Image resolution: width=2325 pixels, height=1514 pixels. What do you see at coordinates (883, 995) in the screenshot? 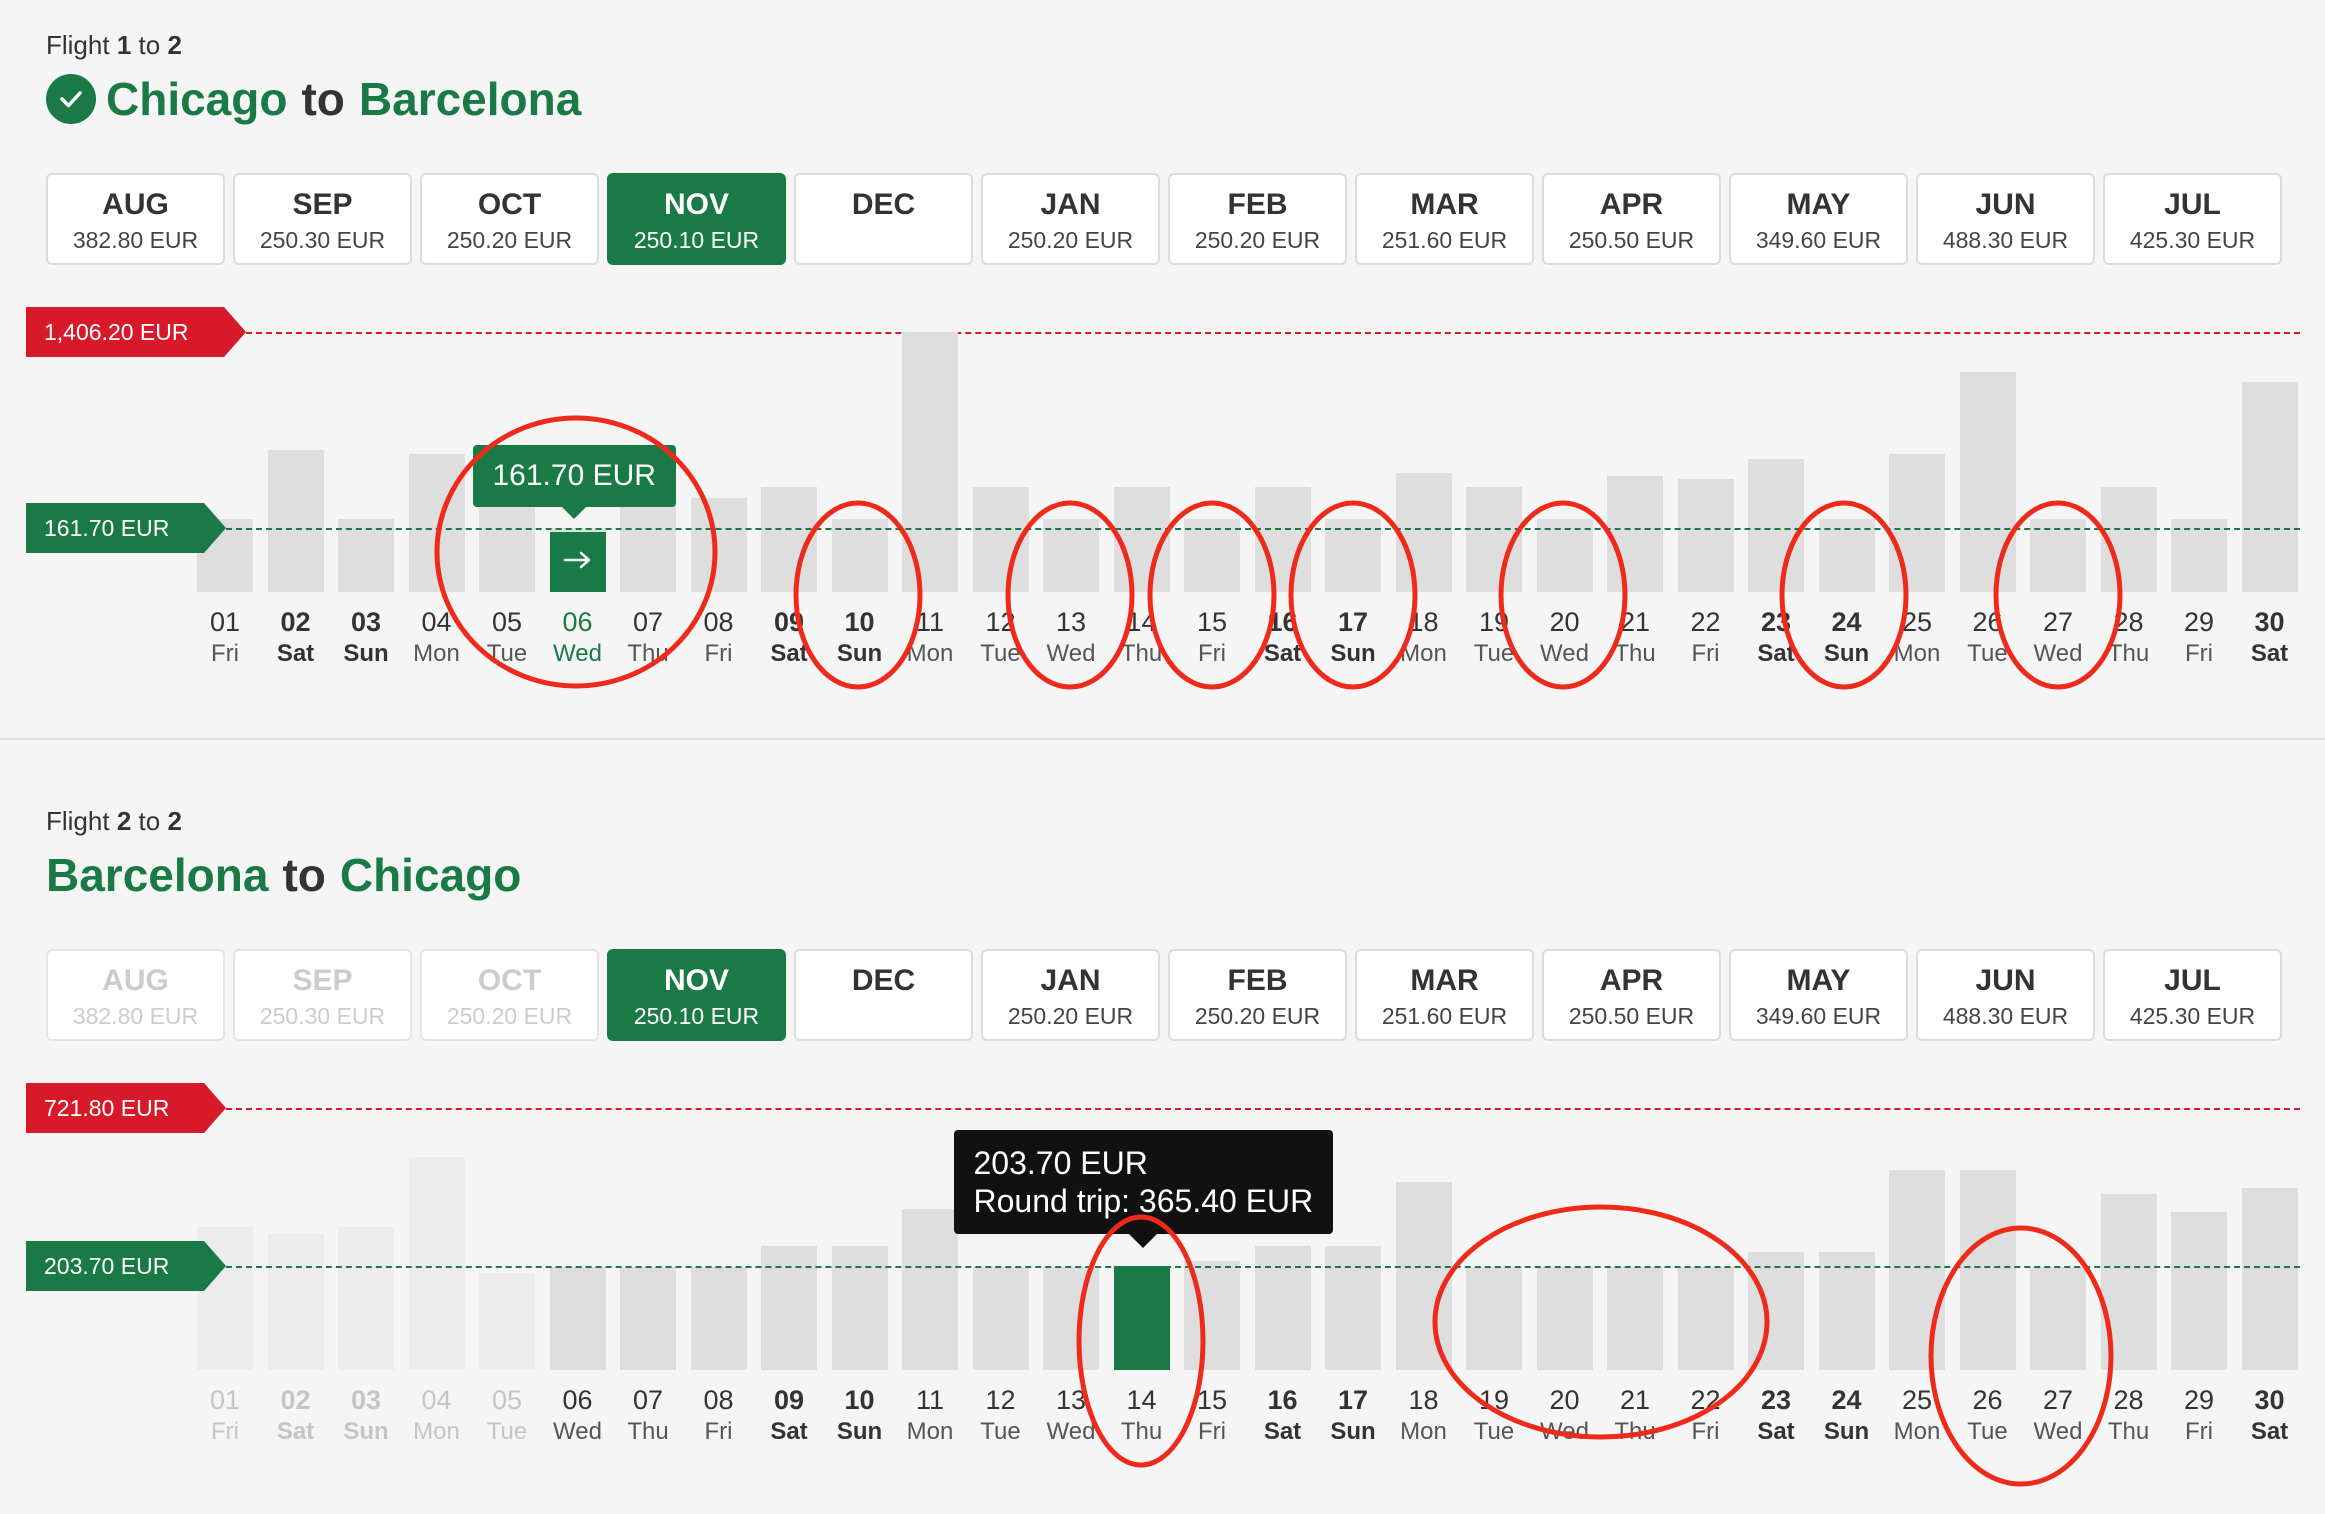
I see `flight2-month-tab-dec: DEC` at bounding box center [883, 995].